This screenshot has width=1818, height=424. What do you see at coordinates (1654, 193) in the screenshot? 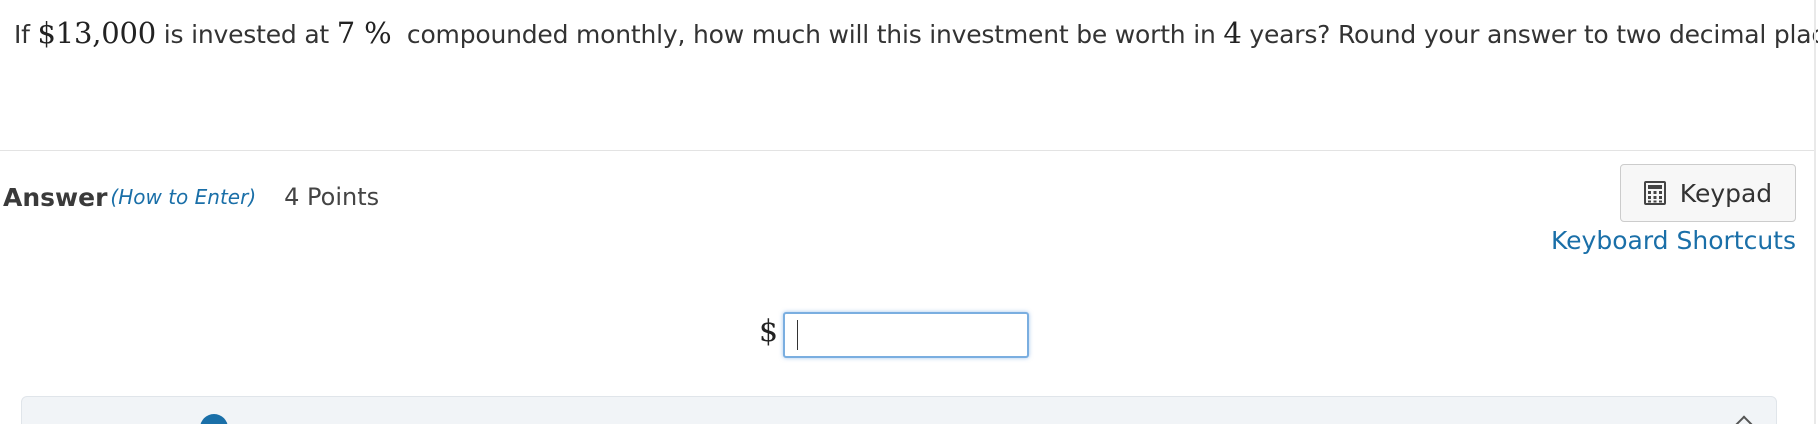
I see `calculator-icon` at bounding box center [1654, 193].